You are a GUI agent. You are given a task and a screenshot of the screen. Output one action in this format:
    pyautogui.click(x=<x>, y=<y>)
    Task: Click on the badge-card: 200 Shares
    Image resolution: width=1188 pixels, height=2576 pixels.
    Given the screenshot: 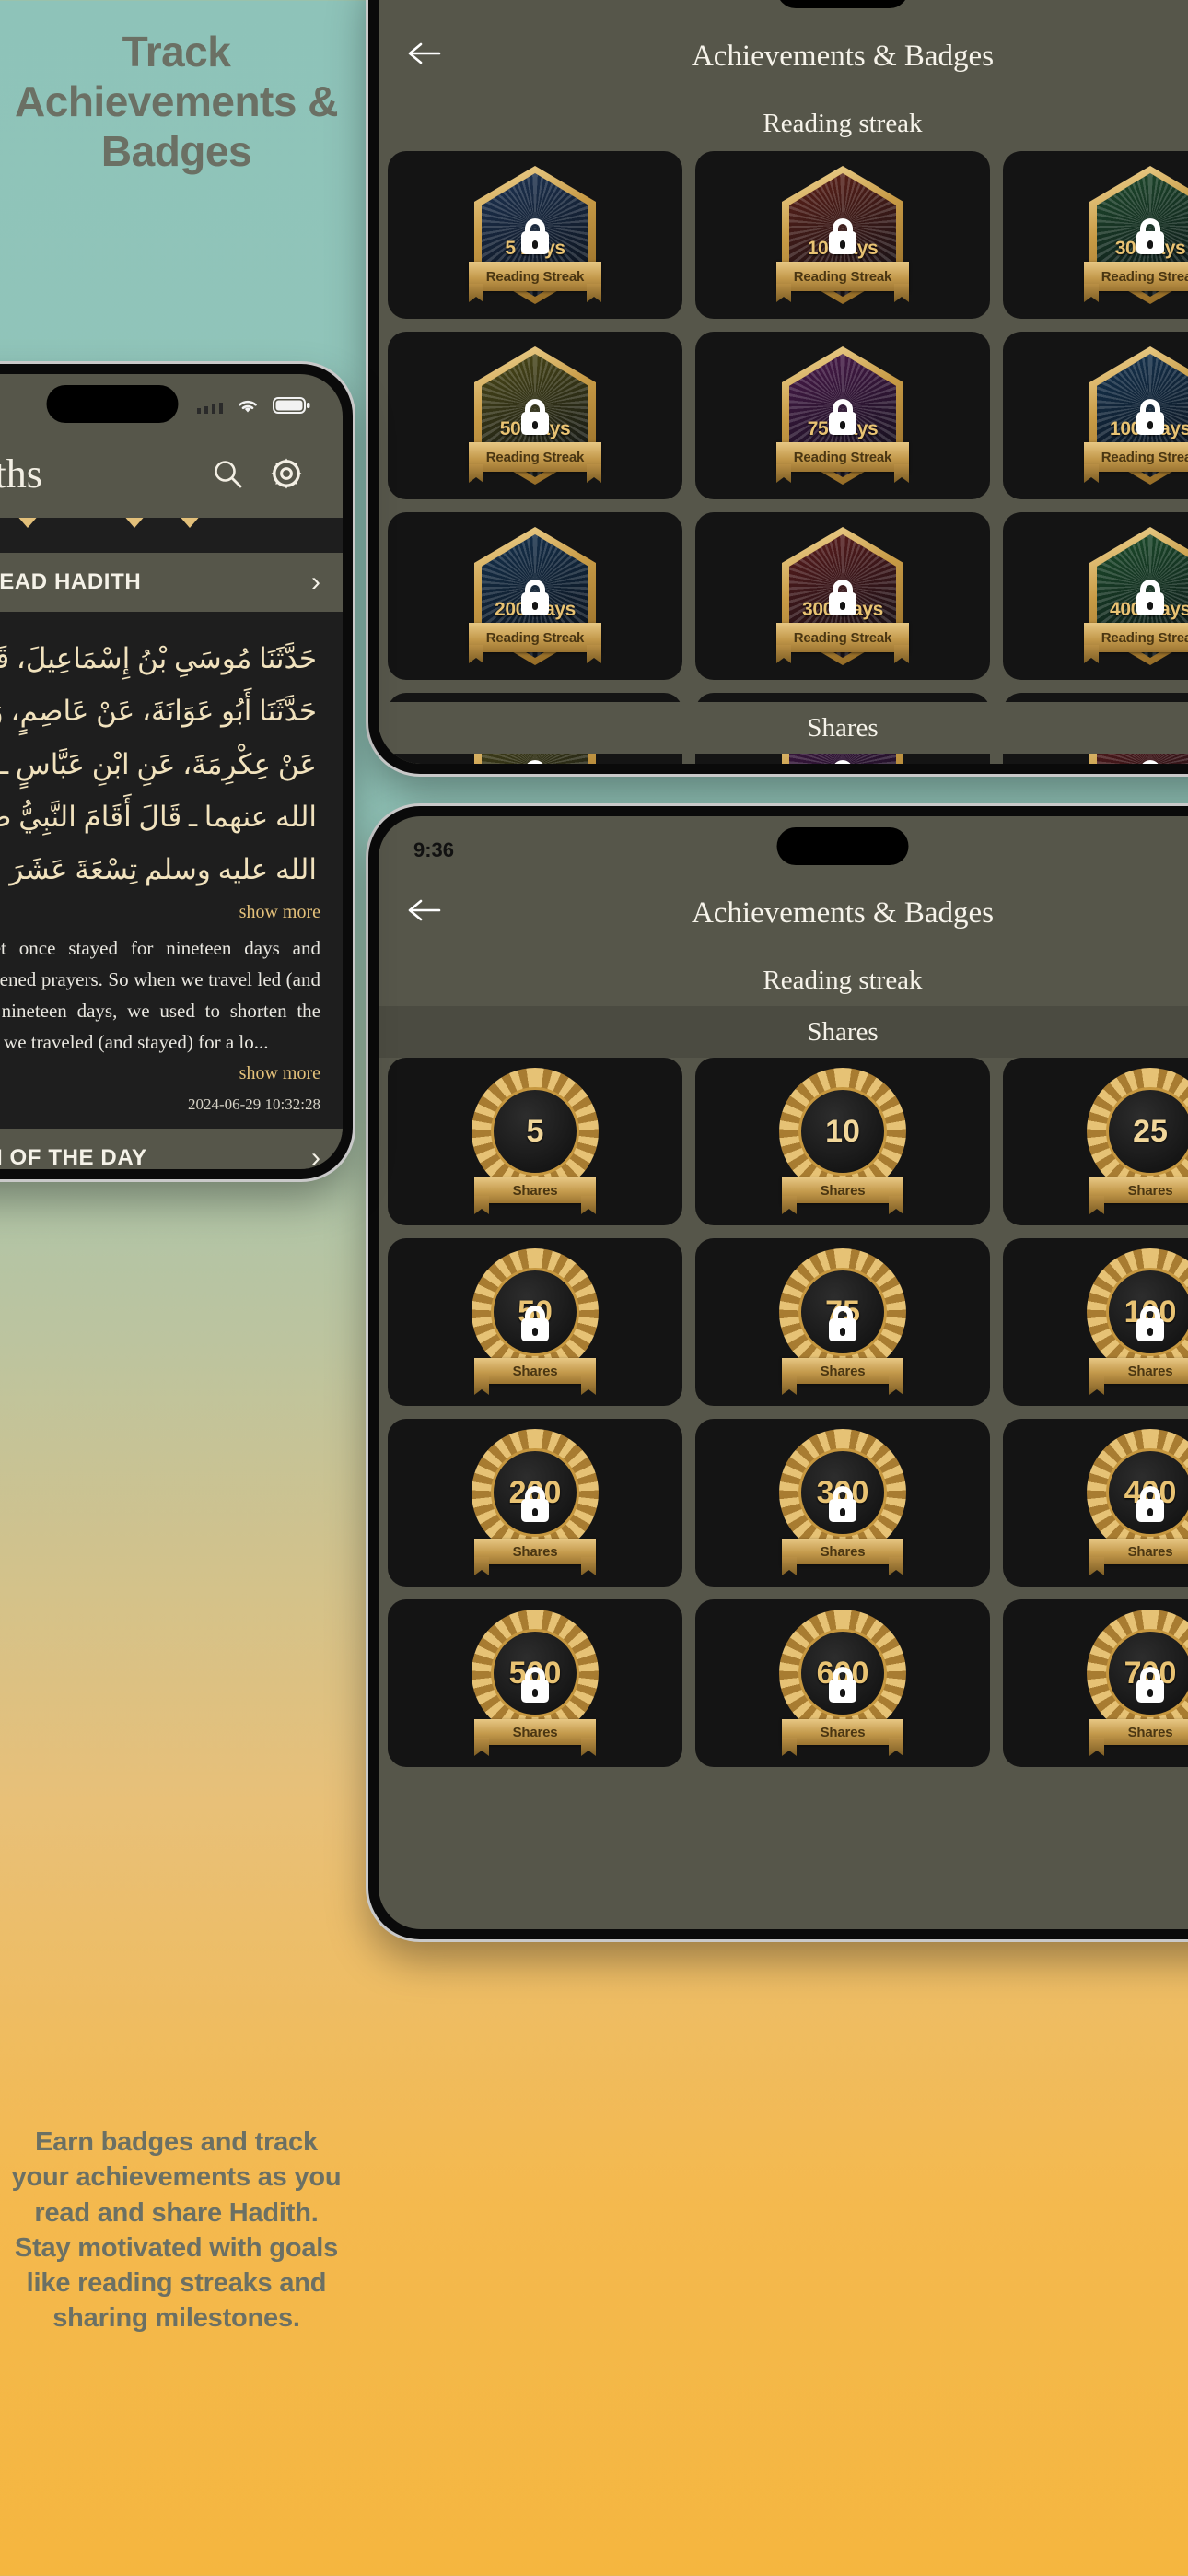 What is the action you would take?
    pyautogui.click(x=535, y=1503)
    